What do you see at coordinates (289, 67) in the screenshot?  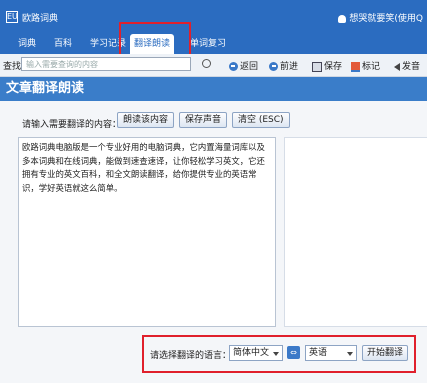 I see `forward-label: 前进` at bounding box center [289, 67].